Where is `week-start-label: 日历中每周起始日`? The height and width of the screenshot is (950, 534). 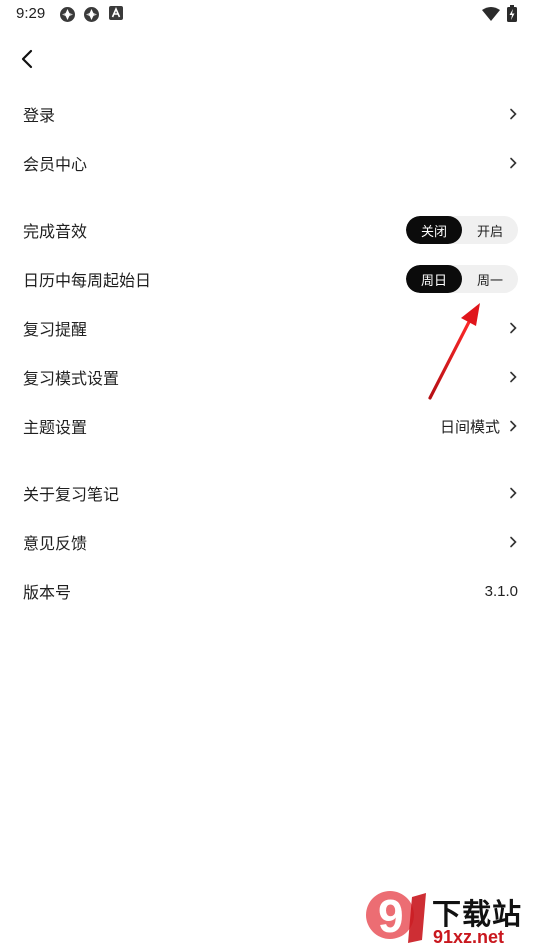 week-start-label: 日历中每周起始日 is located at coordinates (87, 280).